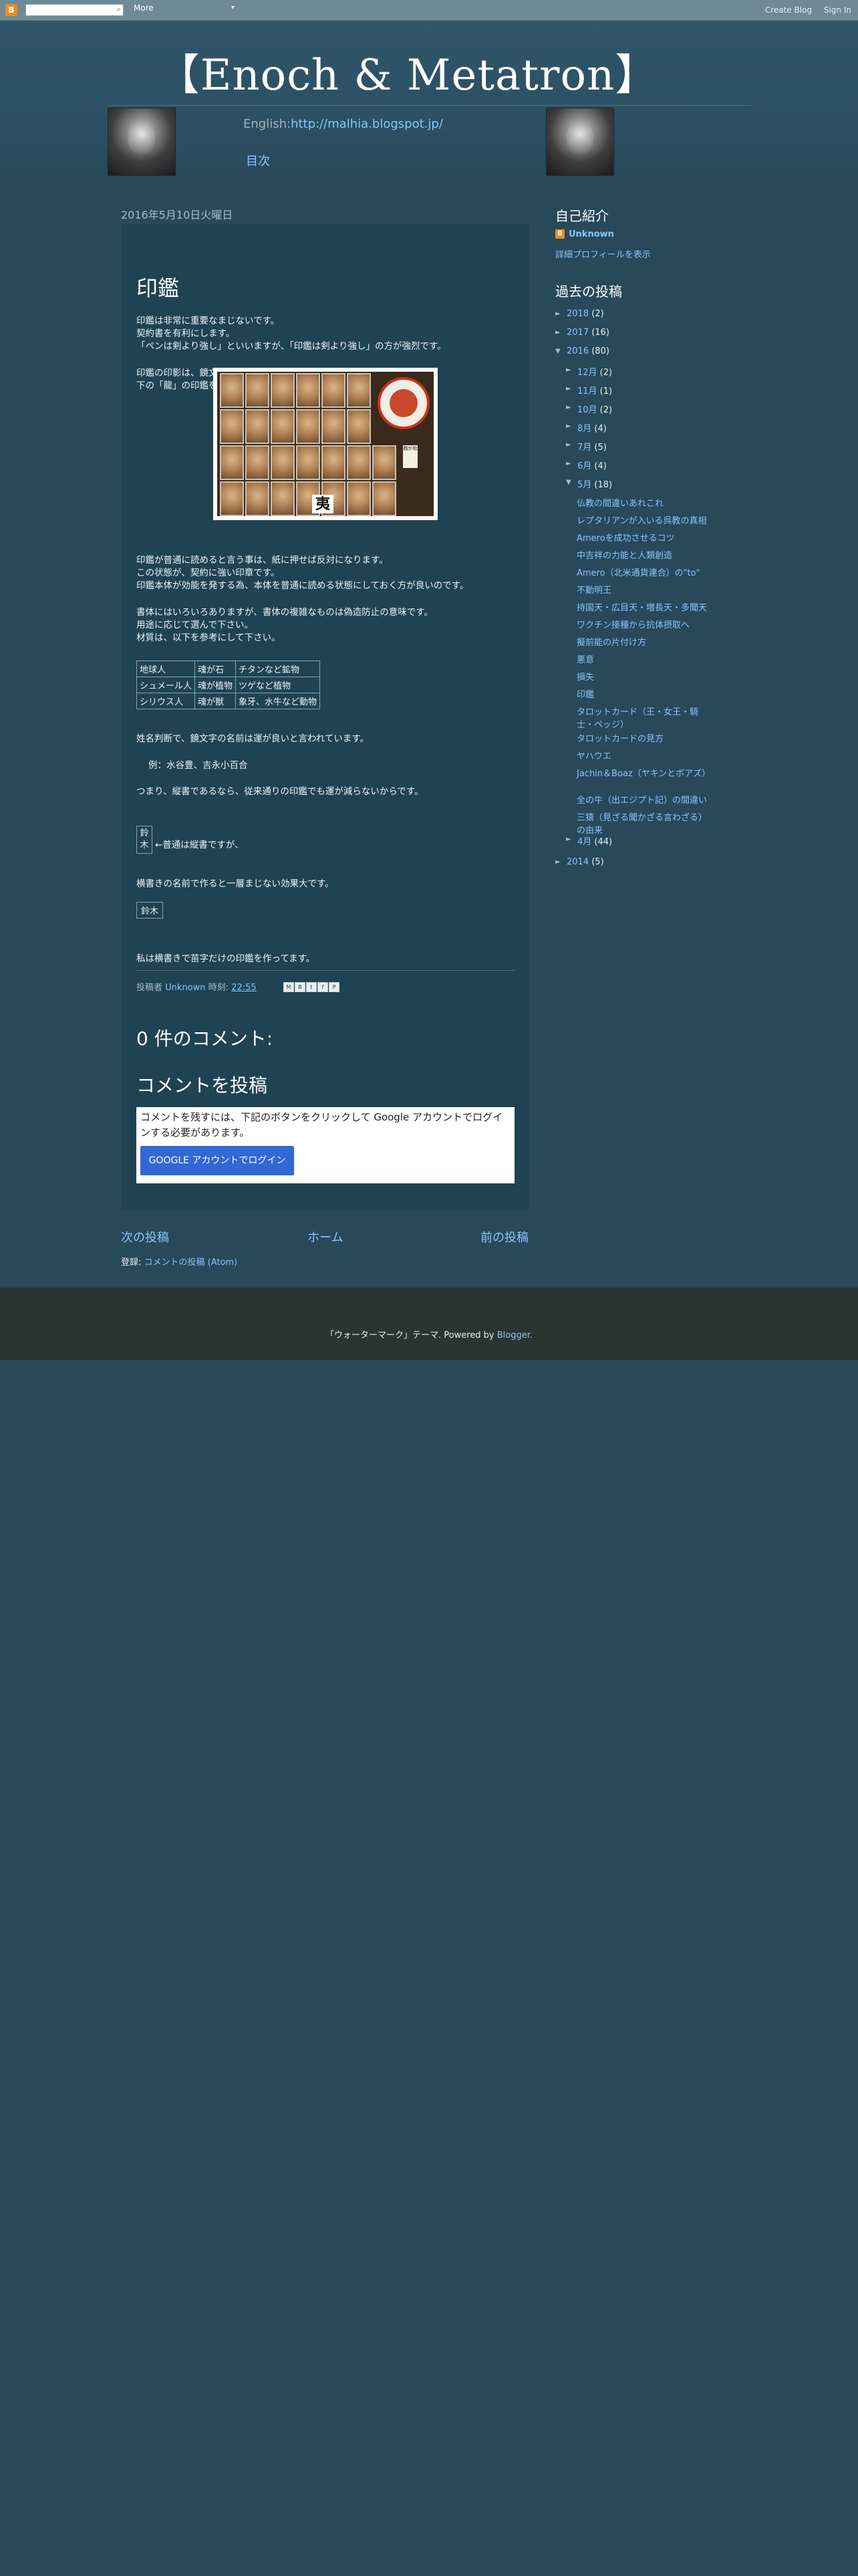 Image resolution: width=858 pixels, height=2576 pixels. Describe the element at coordinates (642, 502) in the screenshot. I see `archive-post-link: 仏教の間違いあれこれ` at that location.